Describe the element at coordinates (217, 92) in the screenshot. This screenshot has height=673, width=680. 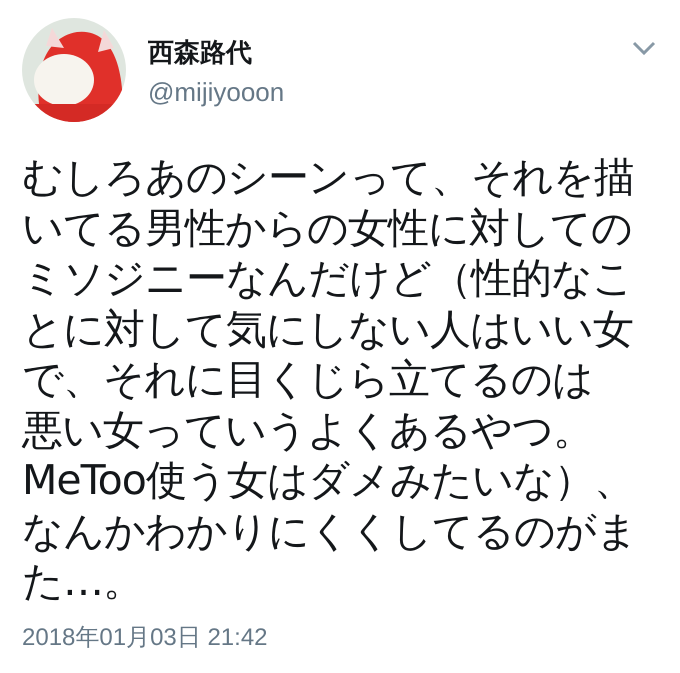
I see `user-handle: @mijiyooon` at that location.